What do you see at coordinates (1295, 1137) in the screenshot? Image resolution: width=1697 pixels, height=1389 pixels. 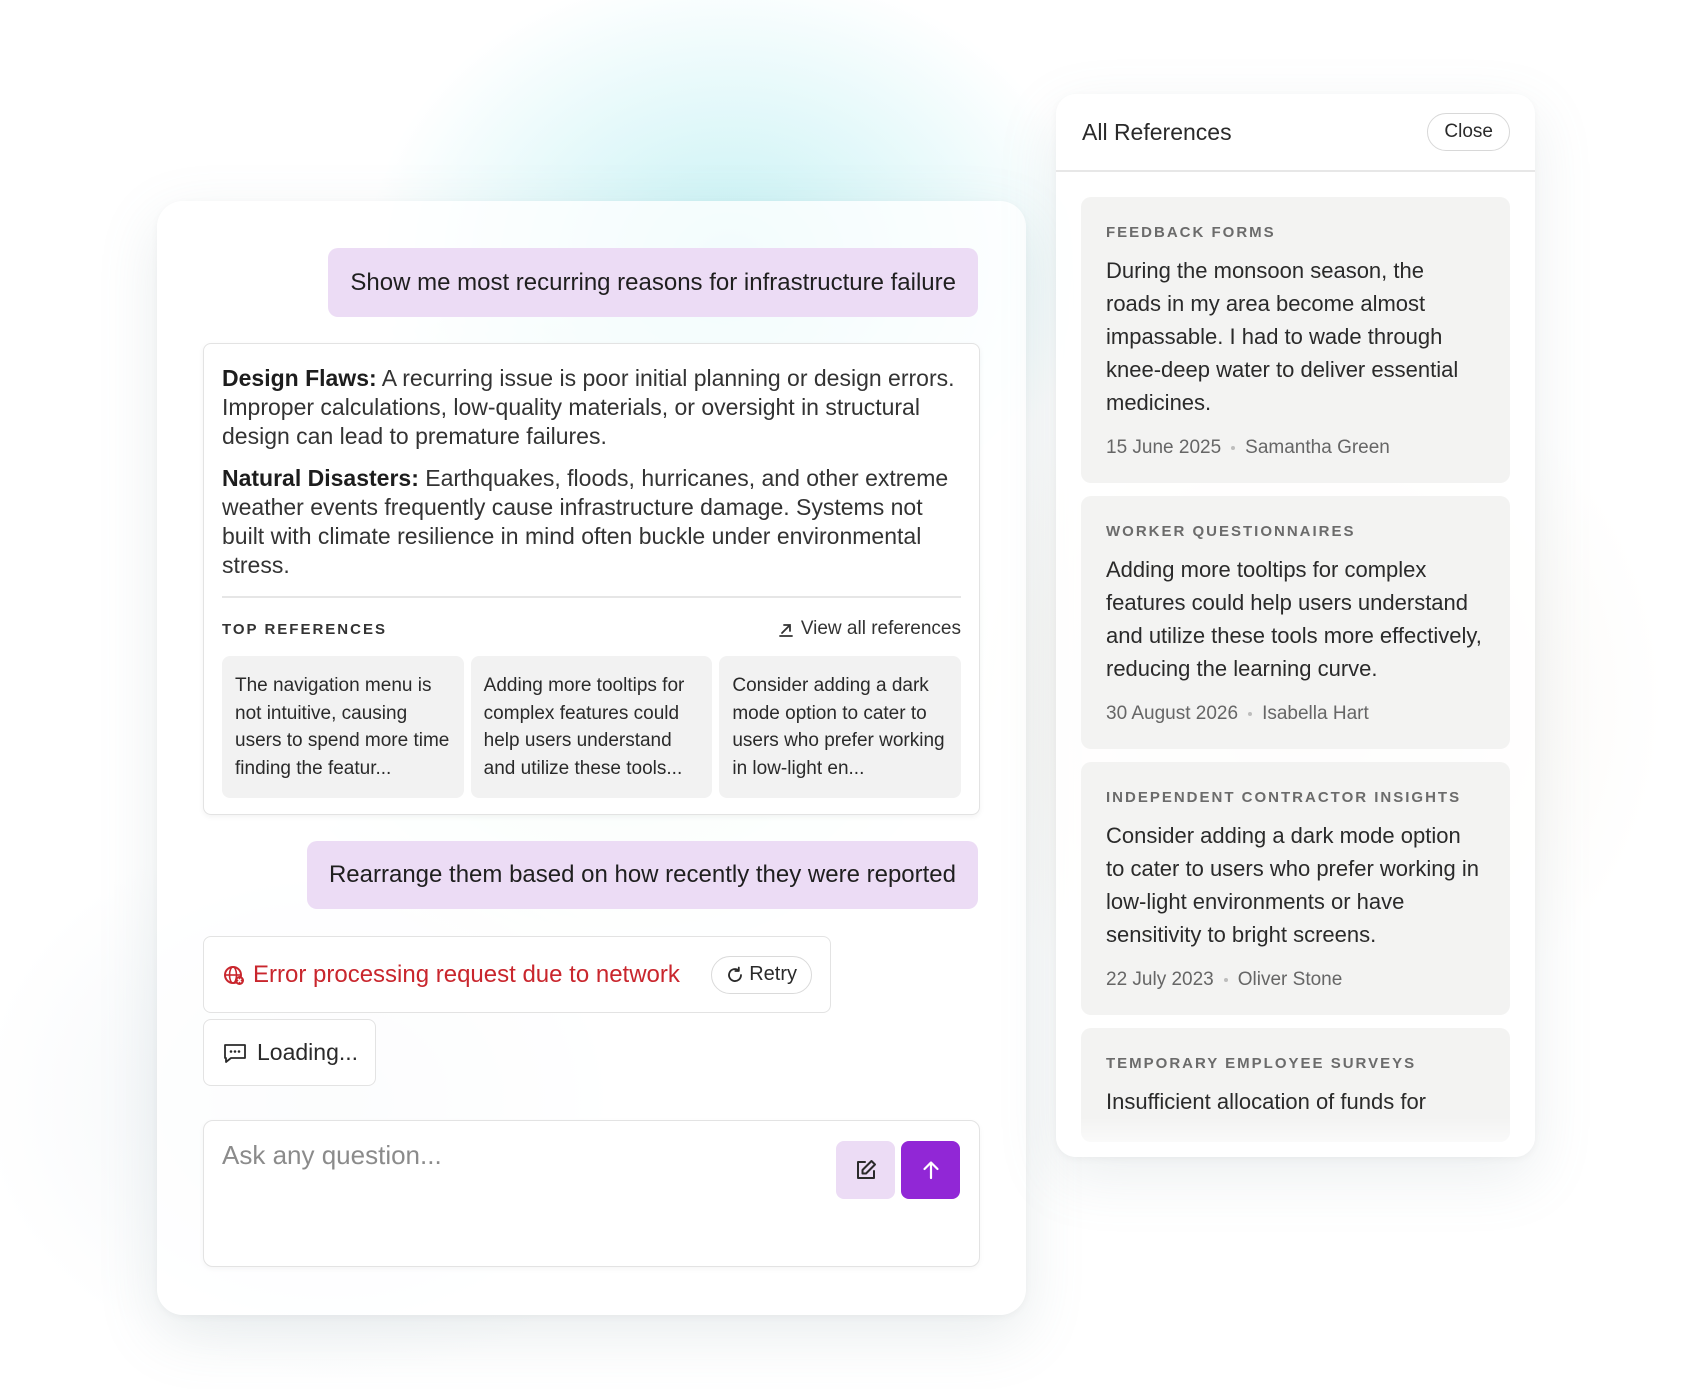 I see `scroll-fade` at bounding box center [1295, 1137].